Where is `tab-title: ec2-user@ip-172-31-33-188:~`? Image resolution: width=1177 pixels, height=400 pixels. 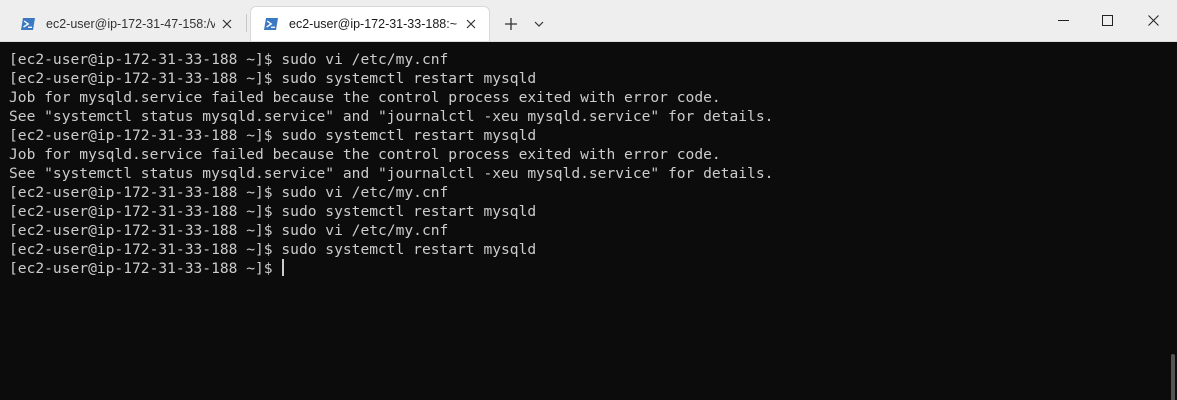
tab-title: ec2-user@ip-172-31-33-188:~ is located at coordinates (373, 24).